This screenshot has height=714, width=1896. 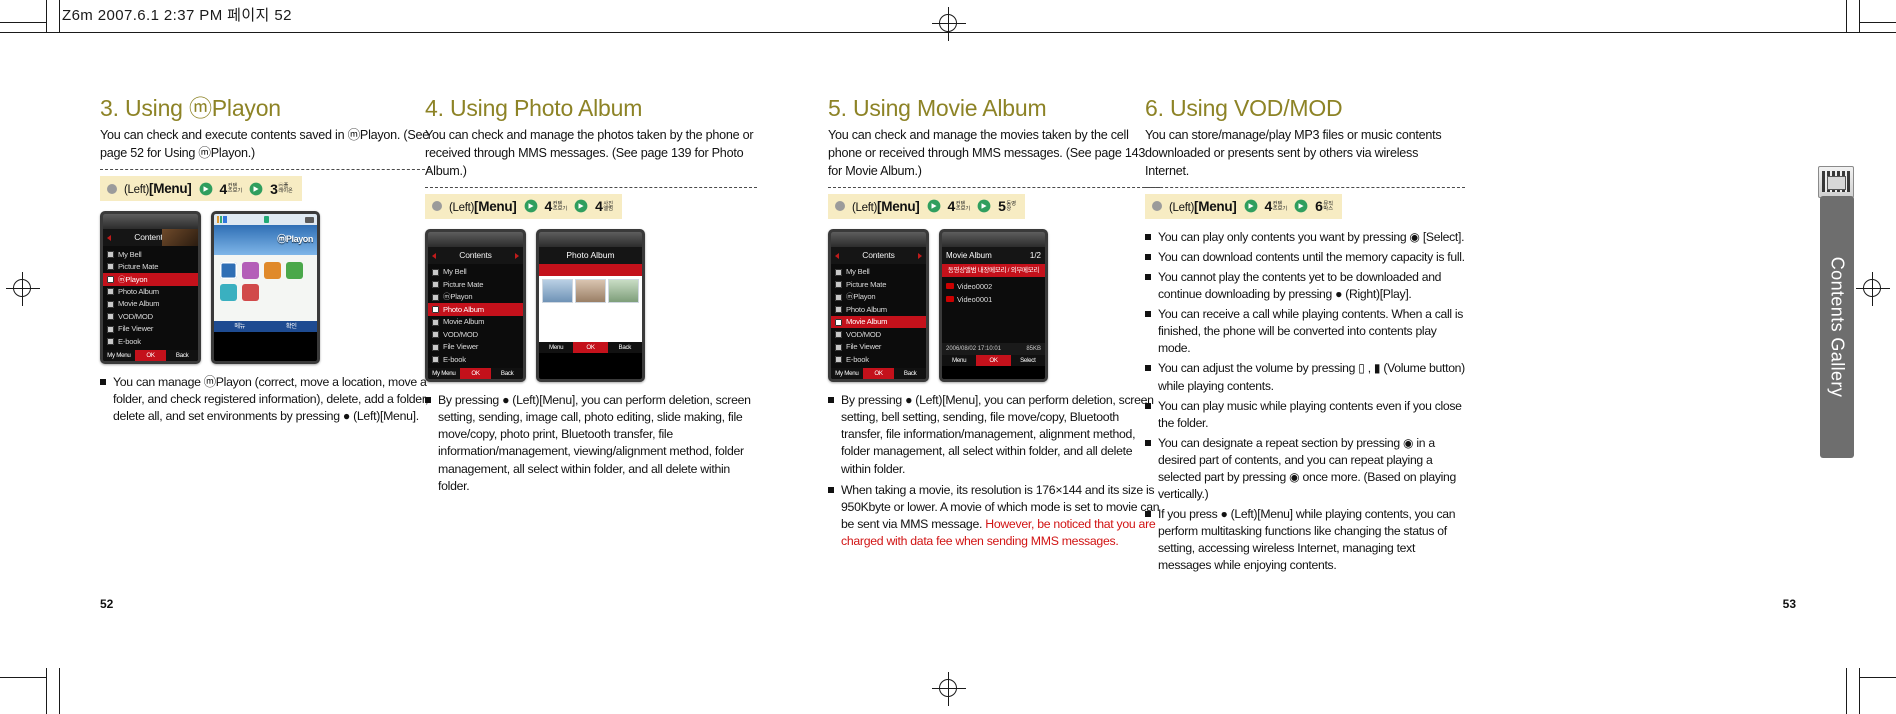 I want to click on scan-header: Z6m 2007.6.1 2:37 PM 페이지 52, so click(x=177, y=15).